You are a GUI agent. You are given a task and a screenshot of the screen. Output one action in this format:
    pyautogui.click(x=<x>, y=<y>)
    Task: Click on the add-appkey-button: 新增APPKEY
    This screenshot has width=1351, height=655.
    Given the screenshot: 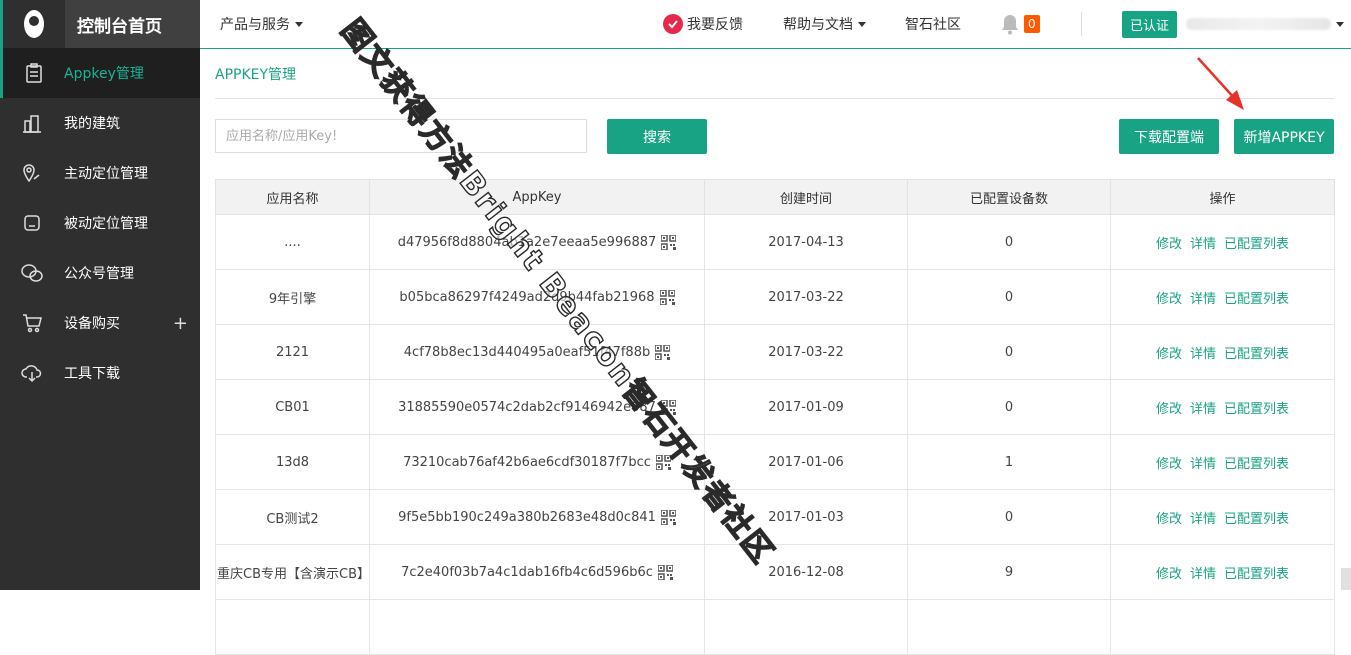 What is the action you would take?
    pyautogui.click(x=1284, y=136)
    